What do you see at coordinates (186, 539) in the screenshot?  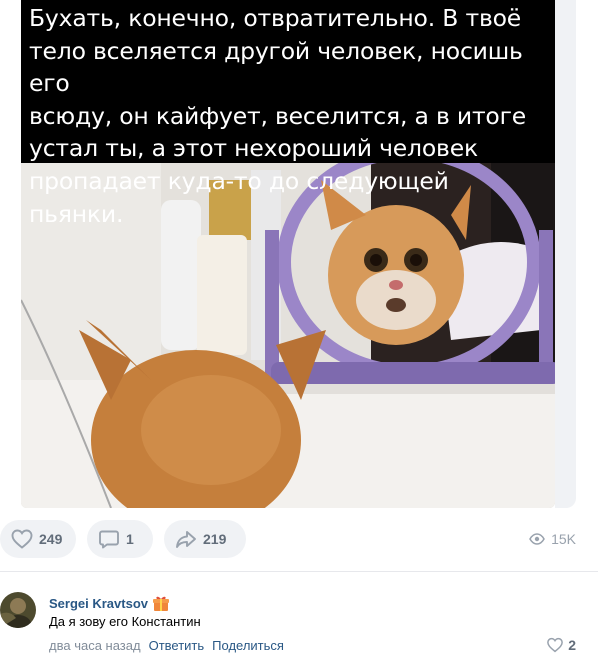 I see `share-arrow-icon` at bounding box center [186, 539].